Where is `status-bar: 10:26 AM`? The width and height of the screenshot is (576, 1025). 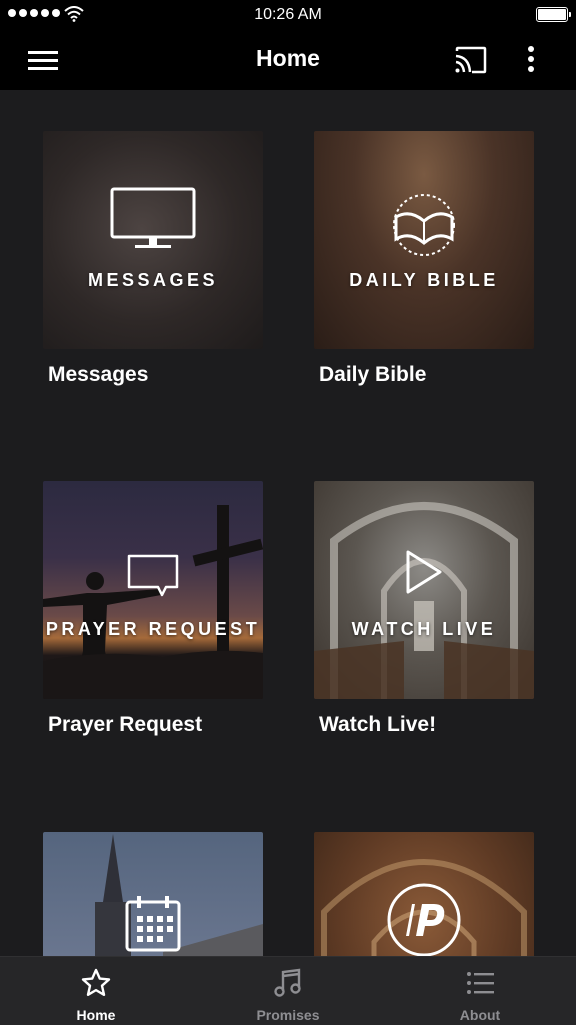
status-bar: 10:26 AM is located at coordinates (288, 15).